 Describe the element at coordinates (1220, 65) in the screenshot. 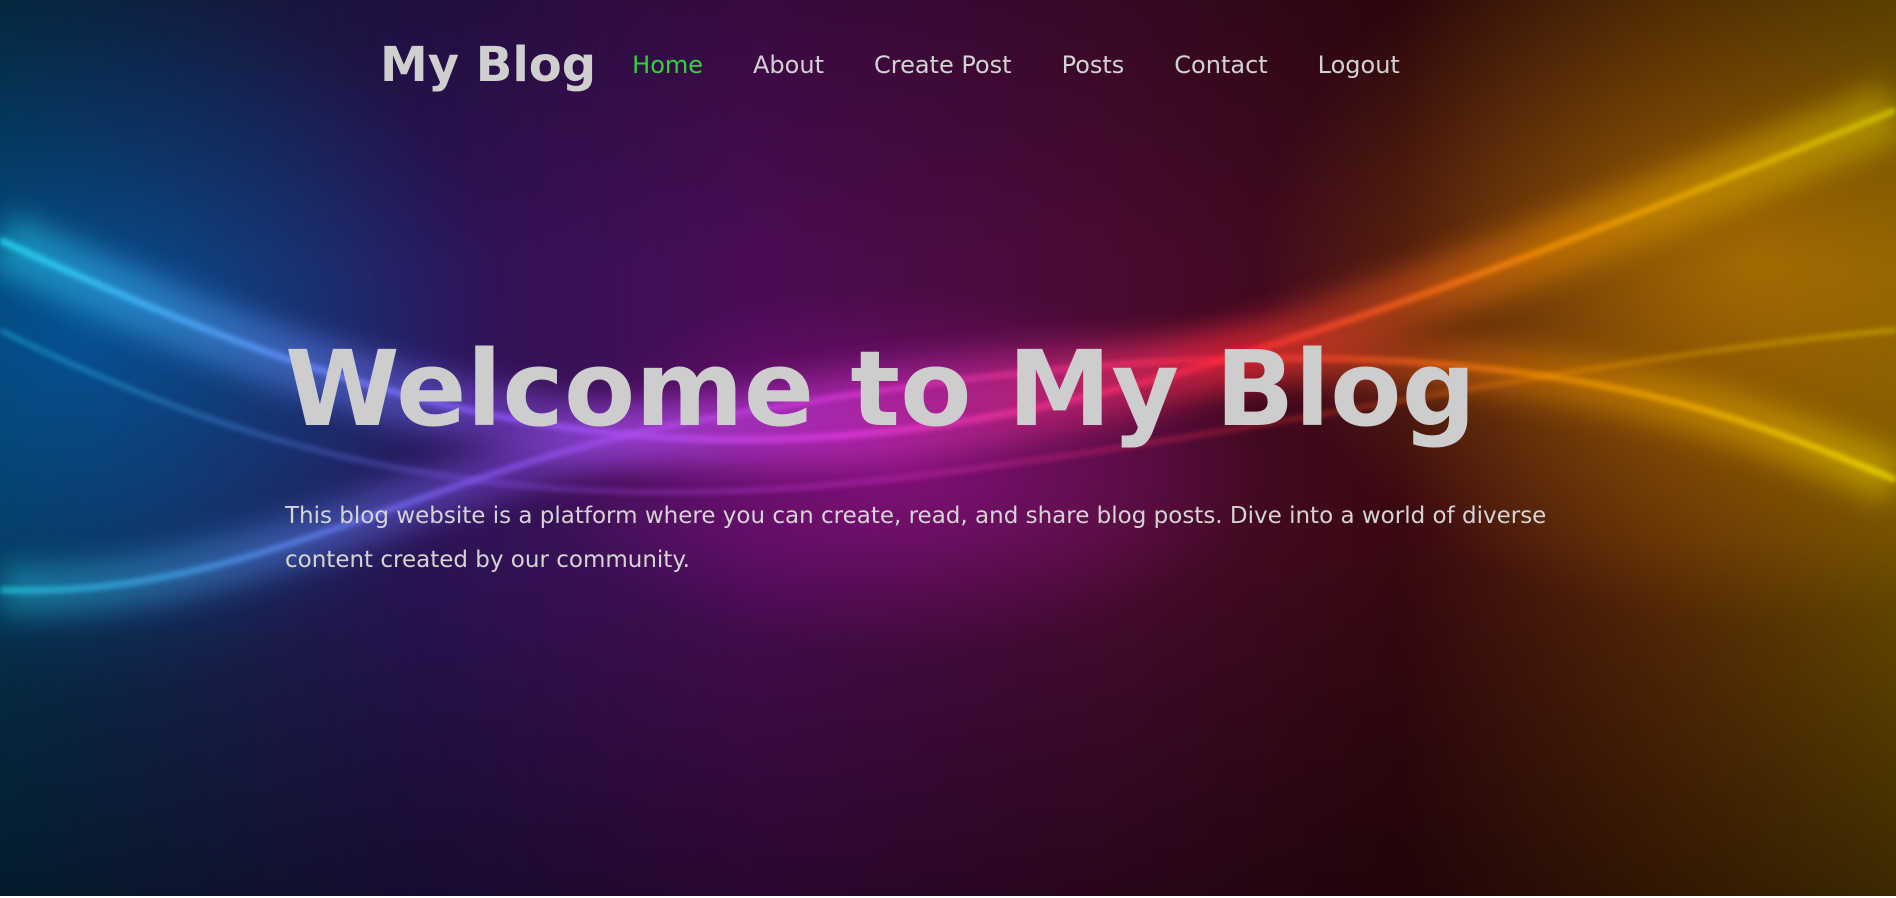

I see `nav-link-contact: Contact` at that location.